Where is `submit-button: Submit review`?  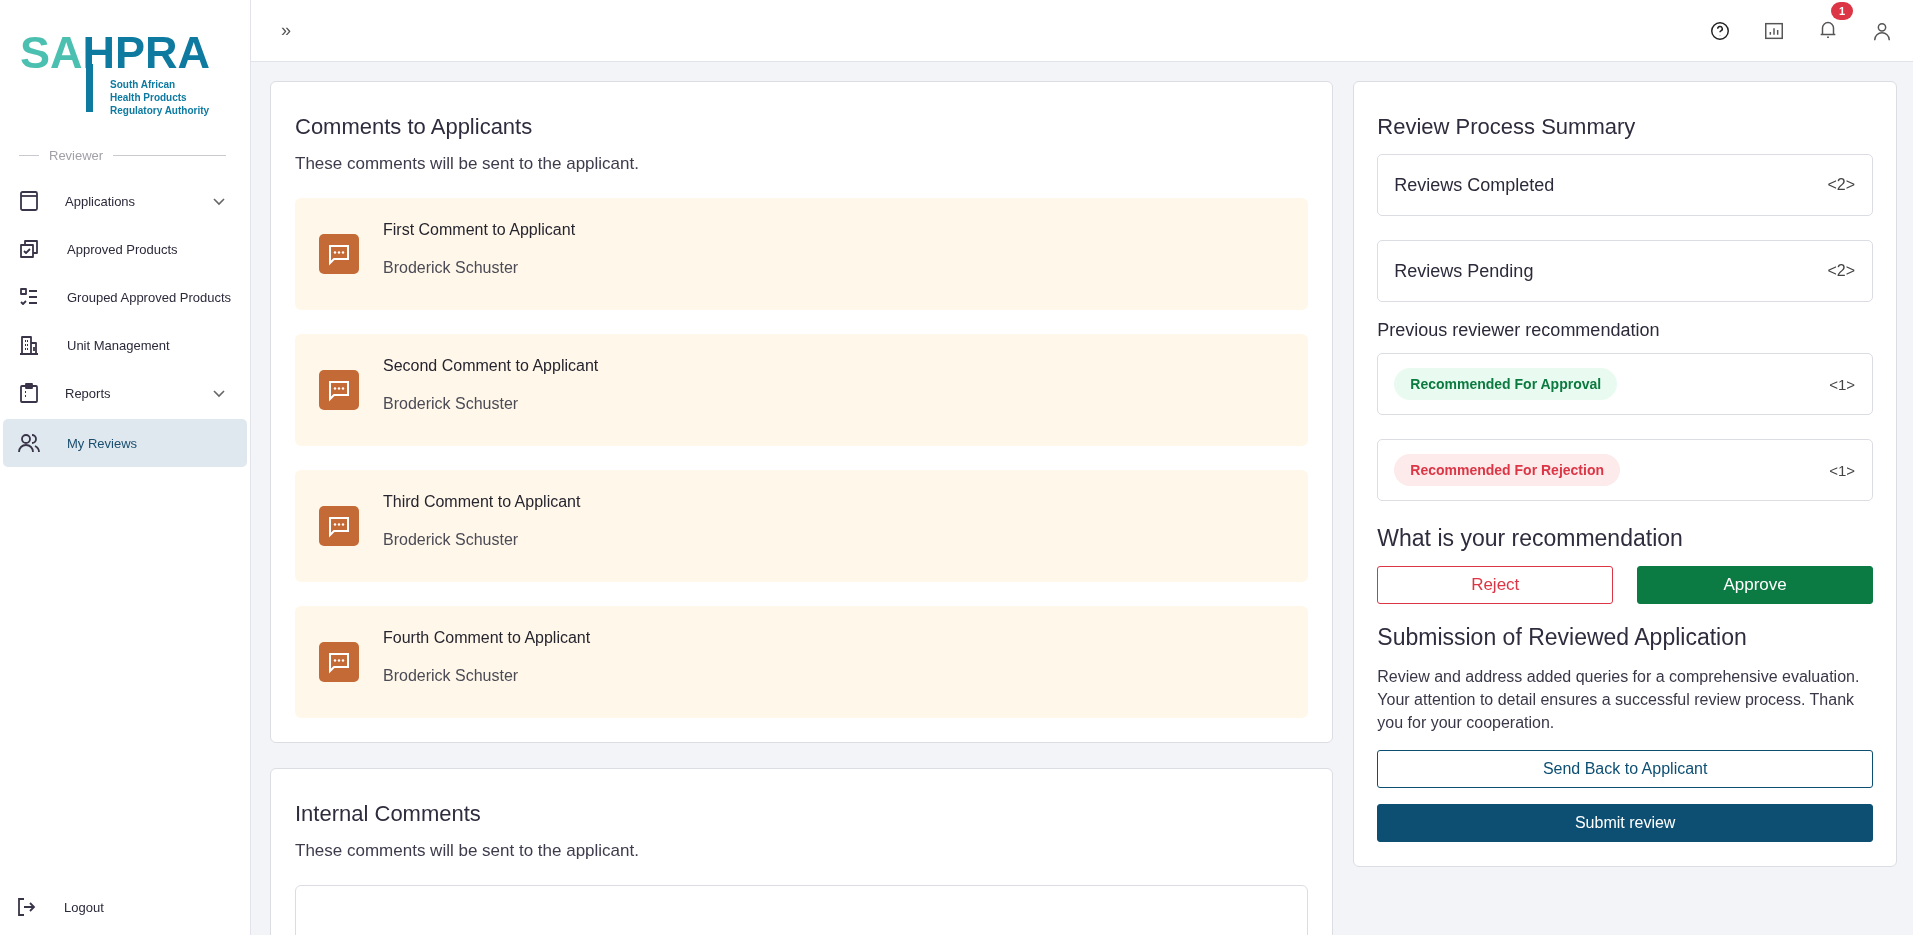
submit-button: Submit review is located at coordinates (1625, 823).